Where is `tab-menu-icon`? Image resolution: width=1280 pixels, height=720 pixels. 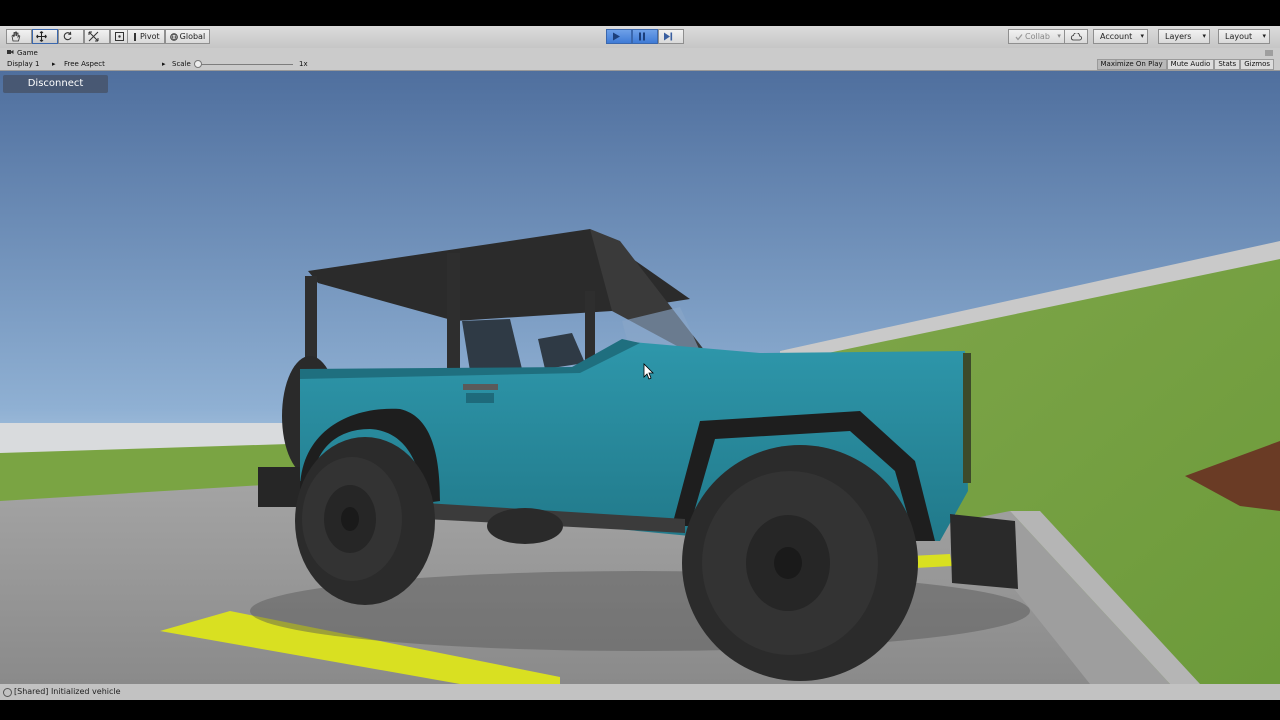 tab-menu-icon is located at coordinates (1269, 53).